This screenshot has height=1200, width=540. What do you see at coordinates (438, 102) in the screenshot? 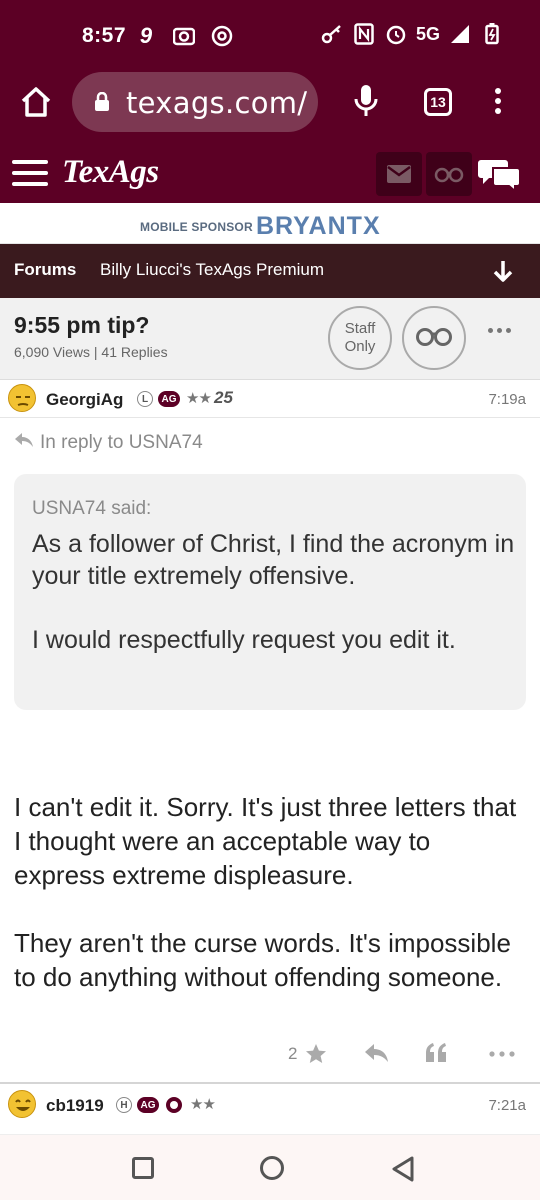
I see `tab-switcher-button: 13` at bounding box center [438, 102].